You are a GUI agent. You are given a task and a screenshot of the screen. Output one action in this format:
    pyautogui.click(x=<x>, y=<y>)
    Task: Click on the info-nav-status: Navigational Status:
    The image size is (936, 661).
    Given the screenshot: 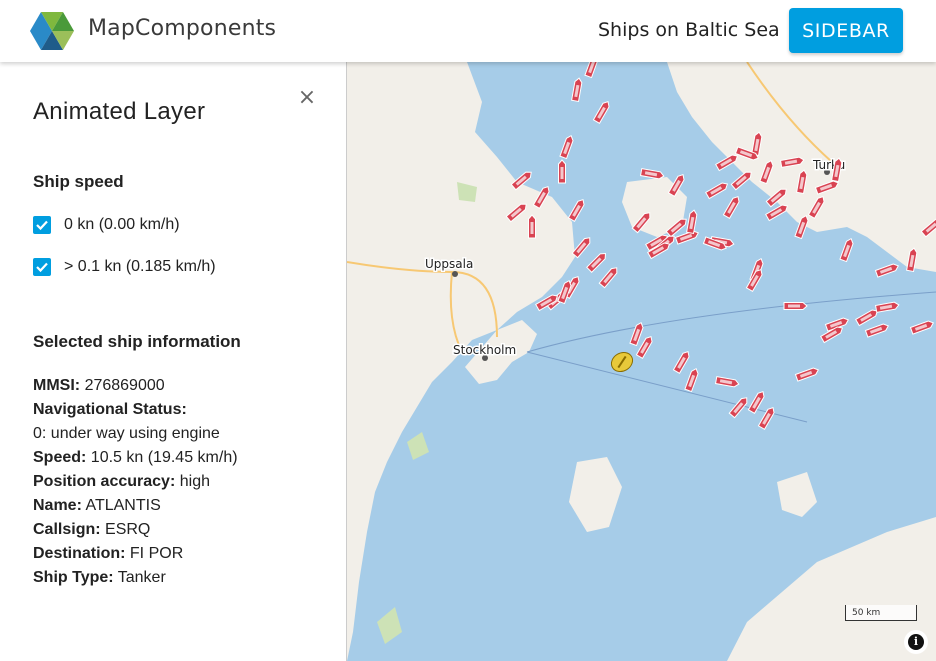 What is the action you would take?
    pyautogui.click(x=135, y=410)
    